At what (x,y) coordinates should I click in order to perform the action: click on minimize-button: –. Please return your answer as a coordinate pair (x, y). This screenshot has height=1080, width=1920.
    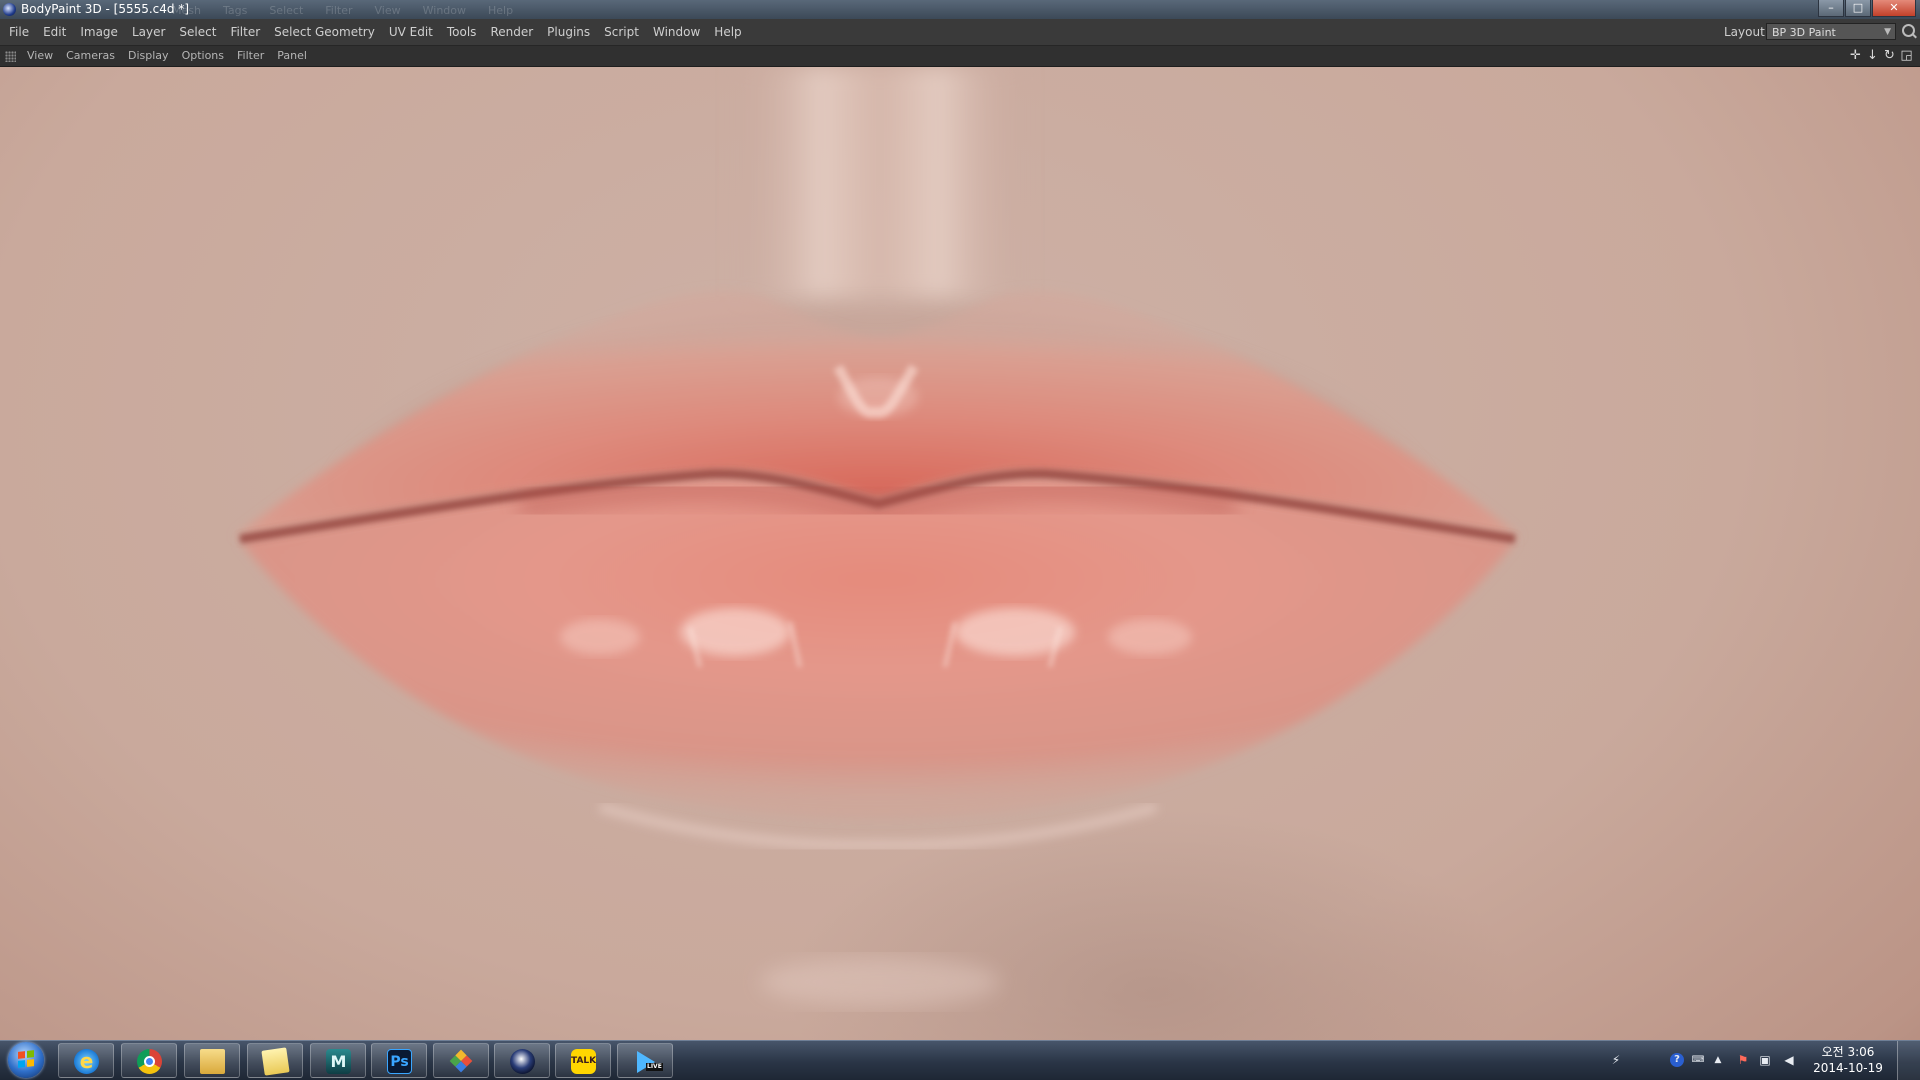
    Looking at the image, I should click on (1831, 8).